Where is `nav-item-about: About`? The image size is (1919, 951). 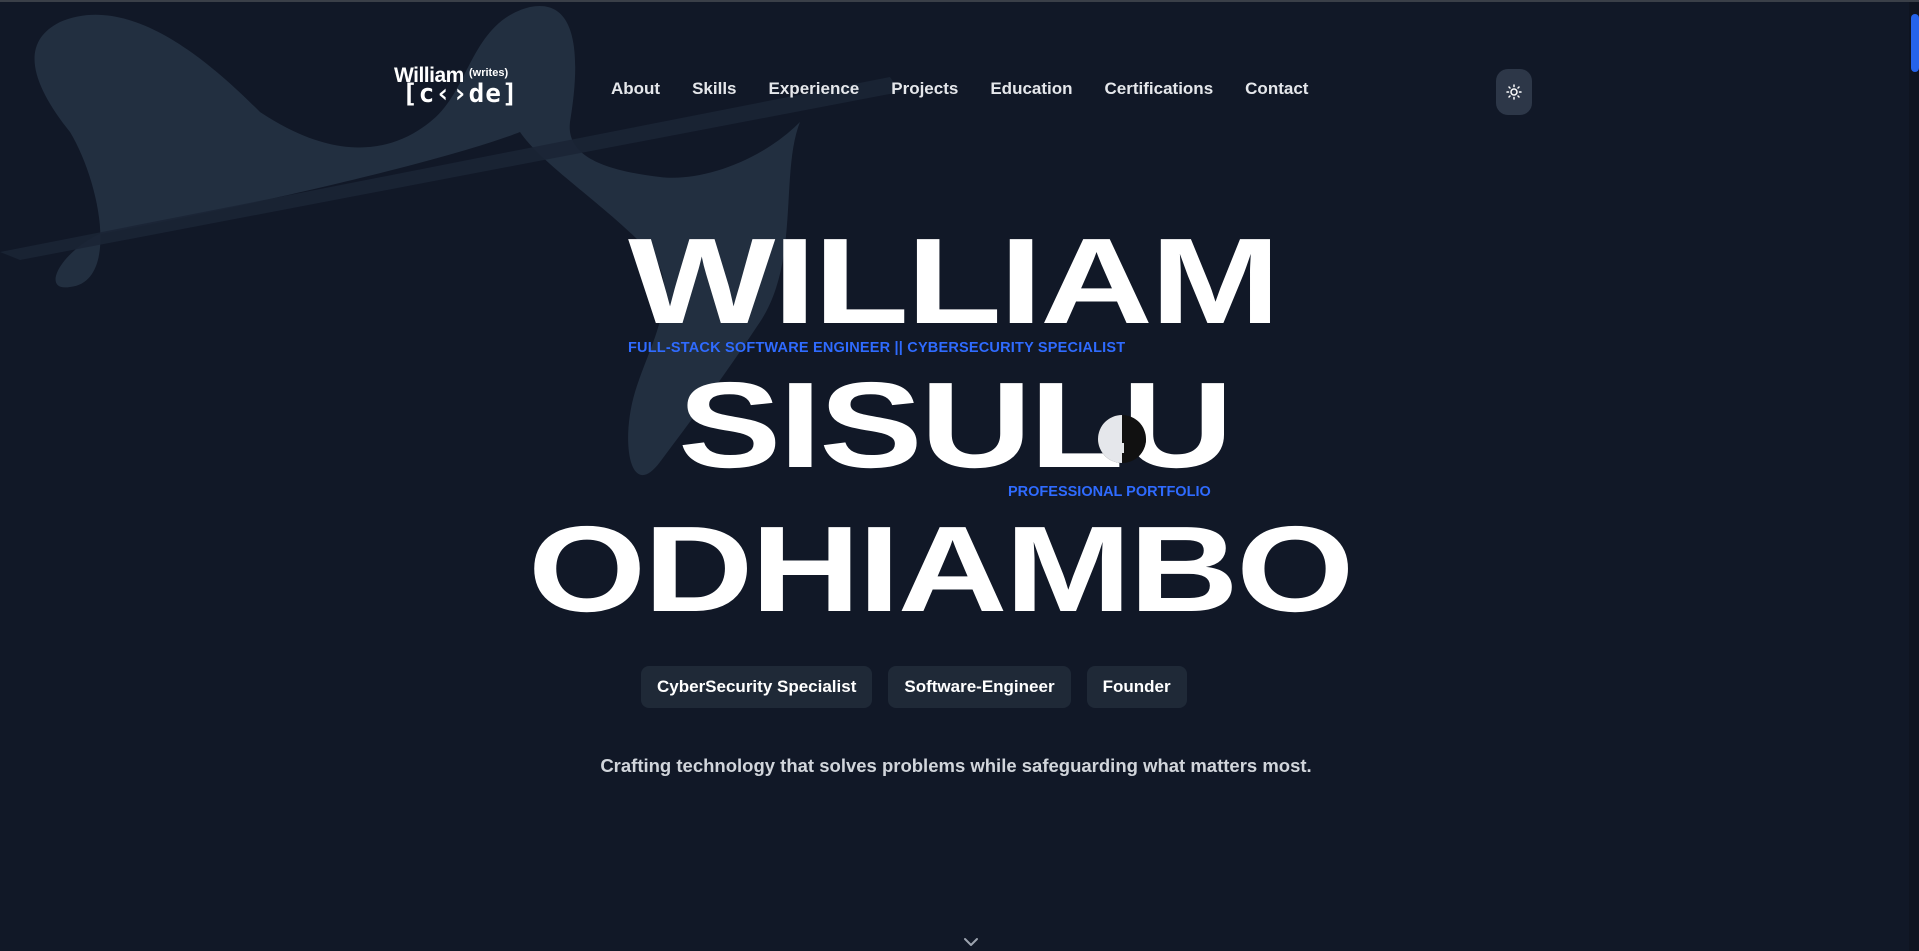 nav-item-about: About is located at coordinates (635, 89).